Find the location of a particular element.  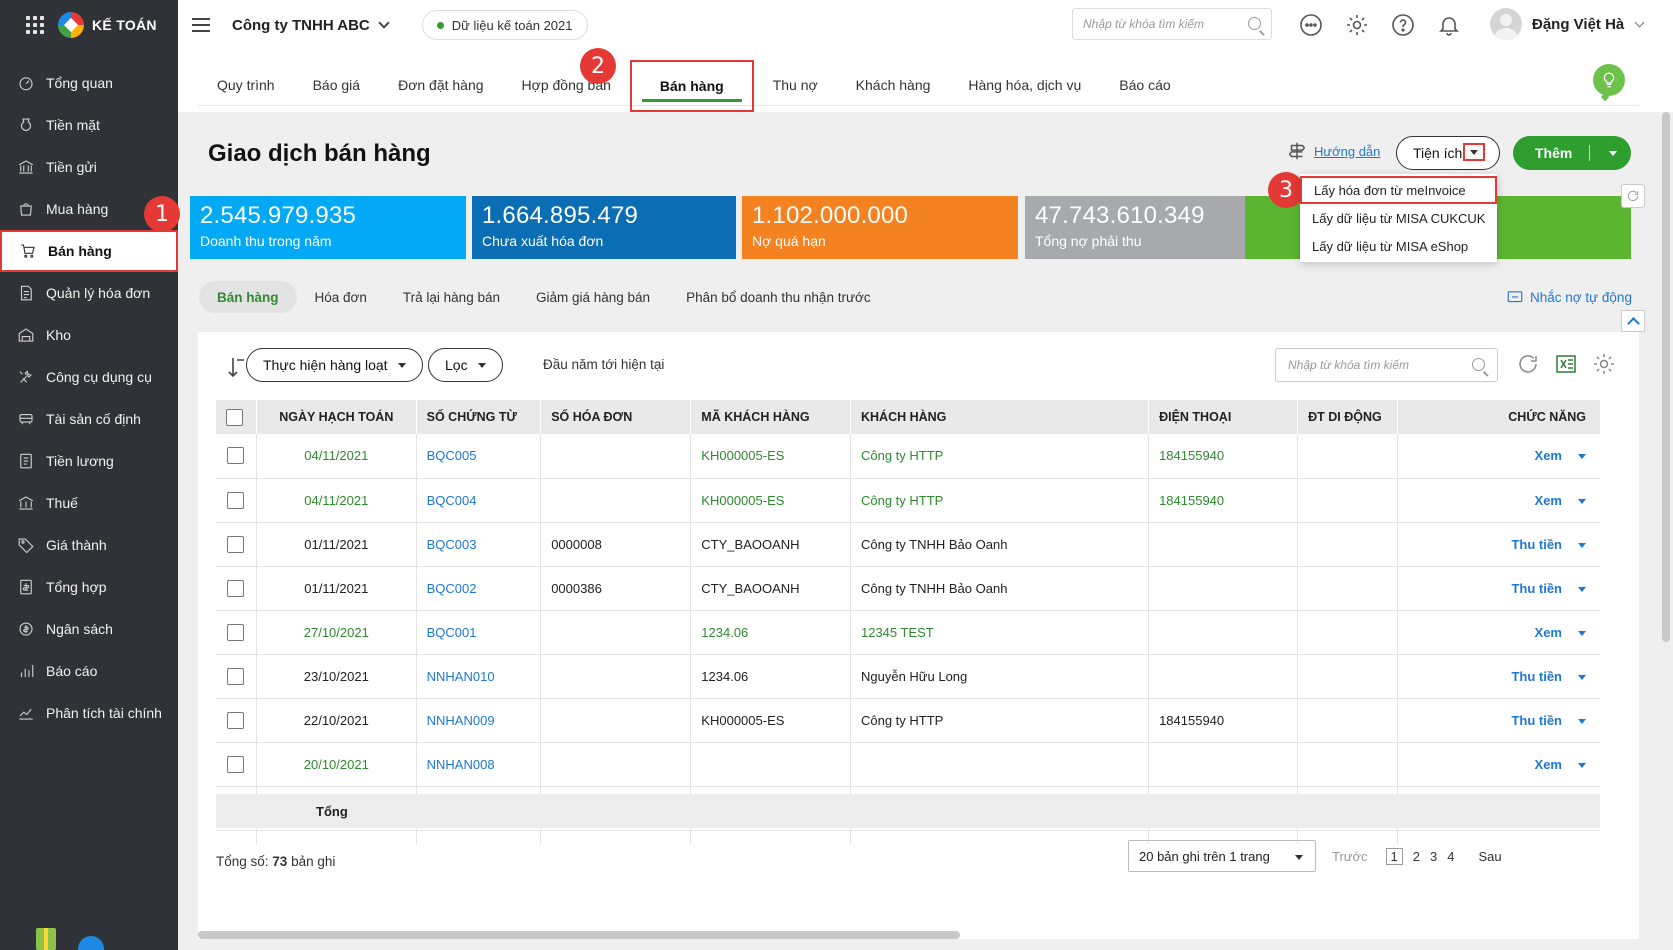

cell-voucher: BQC003 is located at coordinates (479, 544).